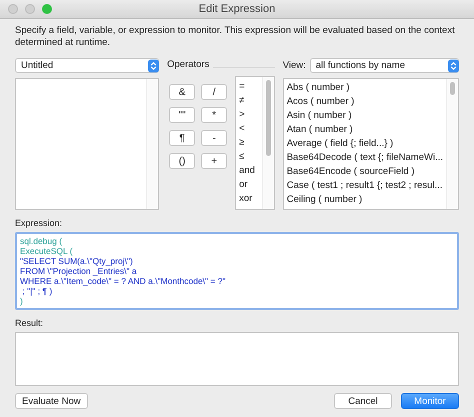 Image resolution: width=474 pixels, height=417 pixels. Describe the element at coordinates (364, 88) in the screenshot. I see `function-item: Abs ( number )` at that location.